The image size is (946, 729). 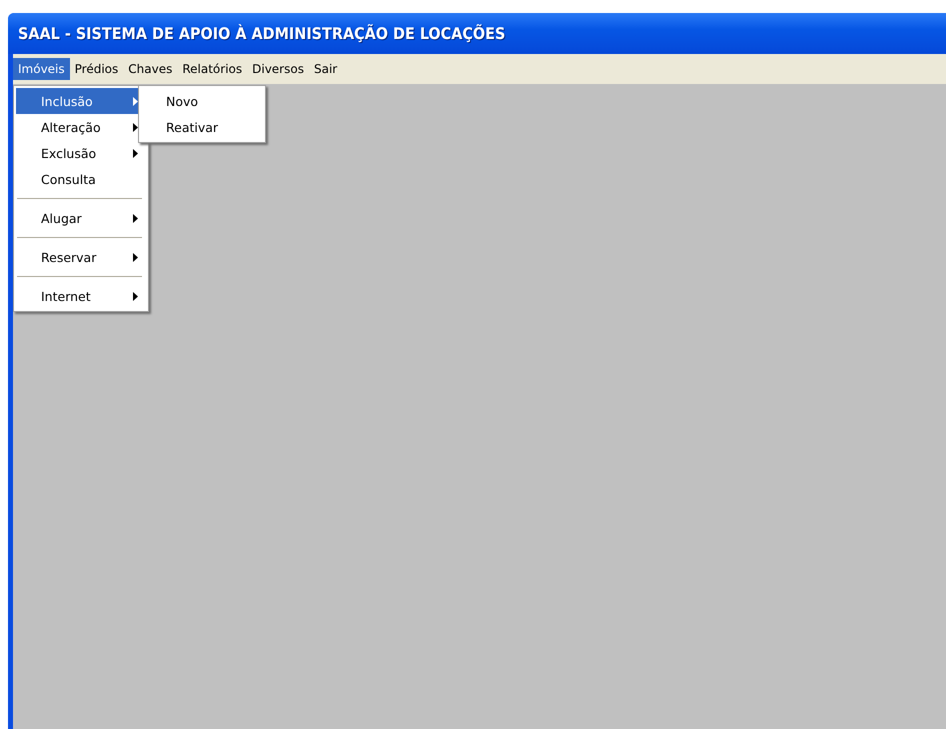 What do you see at coordinates (212, 69) in the screenshot?
I see `menu-item: Relatórios` at bounding box center [212, 69].